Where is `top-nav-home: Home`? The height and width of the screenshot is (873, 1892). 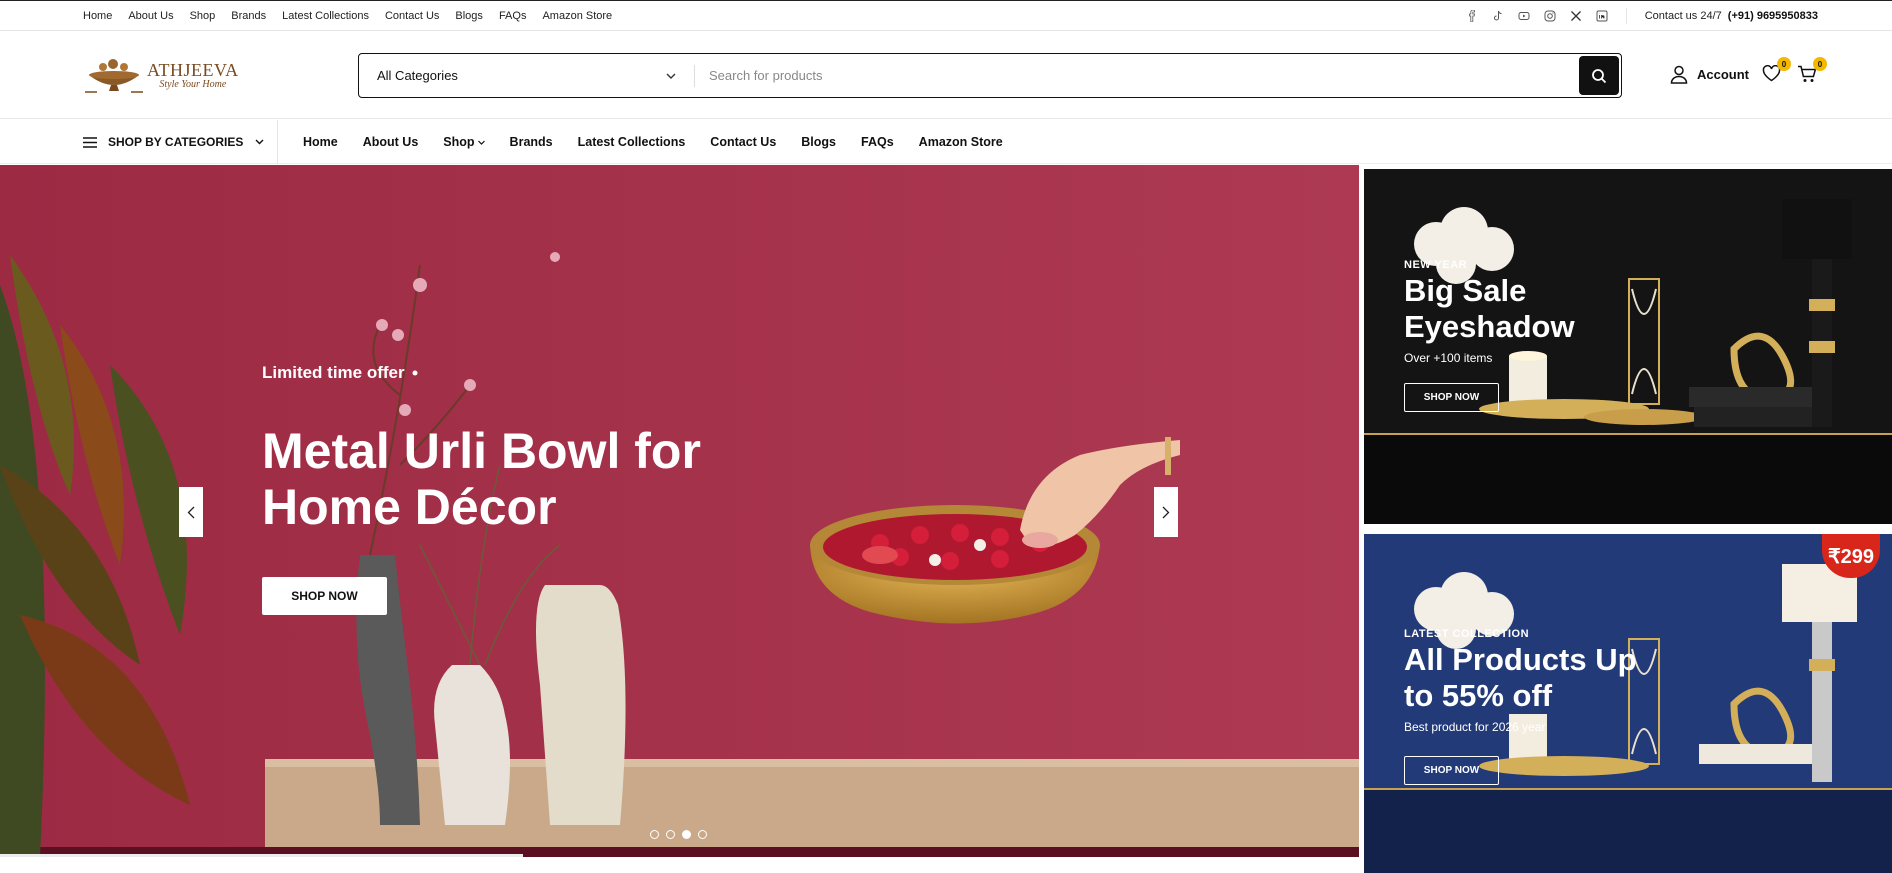 top-nav-home: Home is located at coordinates (97, 16).